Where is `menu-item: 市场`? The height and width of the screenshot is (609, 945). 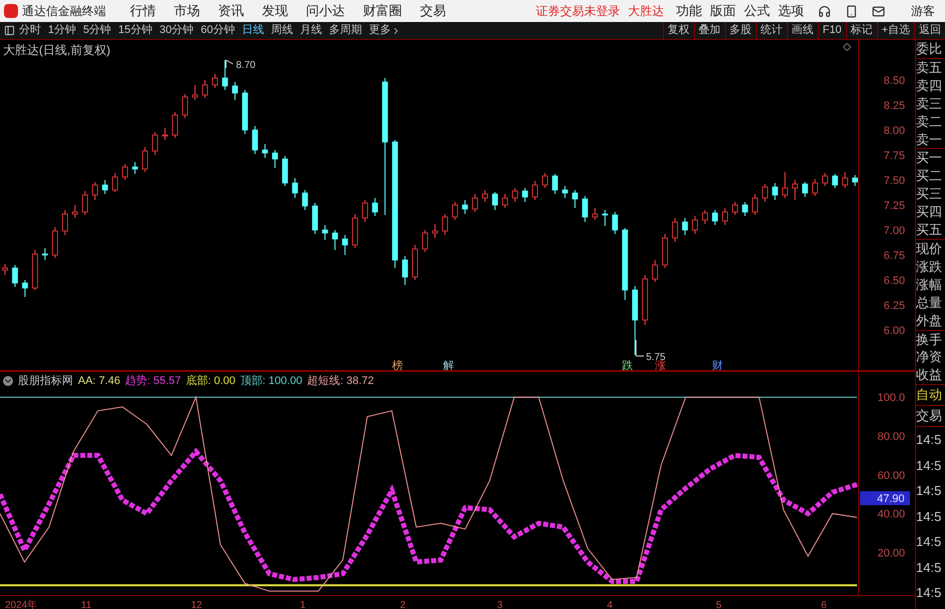 menu-item: 市场 is located at coordinates (187, 11).